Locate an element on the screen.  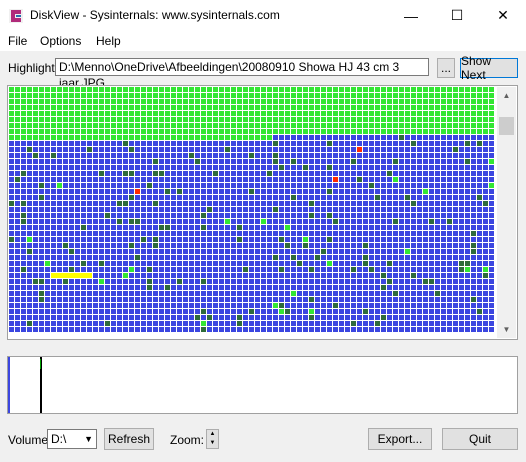
menu-options: Options is located at coordinates (60, 41).